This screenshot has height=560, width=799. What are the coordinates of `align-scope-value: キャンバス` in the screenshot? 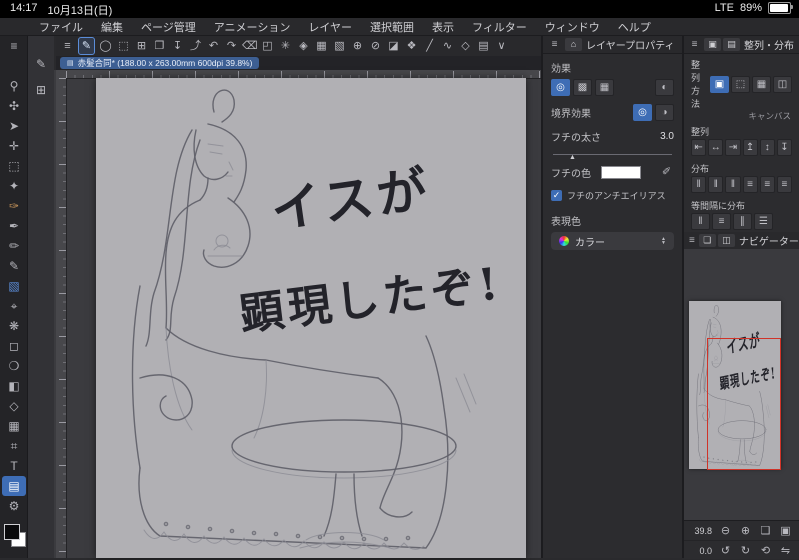 It's located at (741, 116).